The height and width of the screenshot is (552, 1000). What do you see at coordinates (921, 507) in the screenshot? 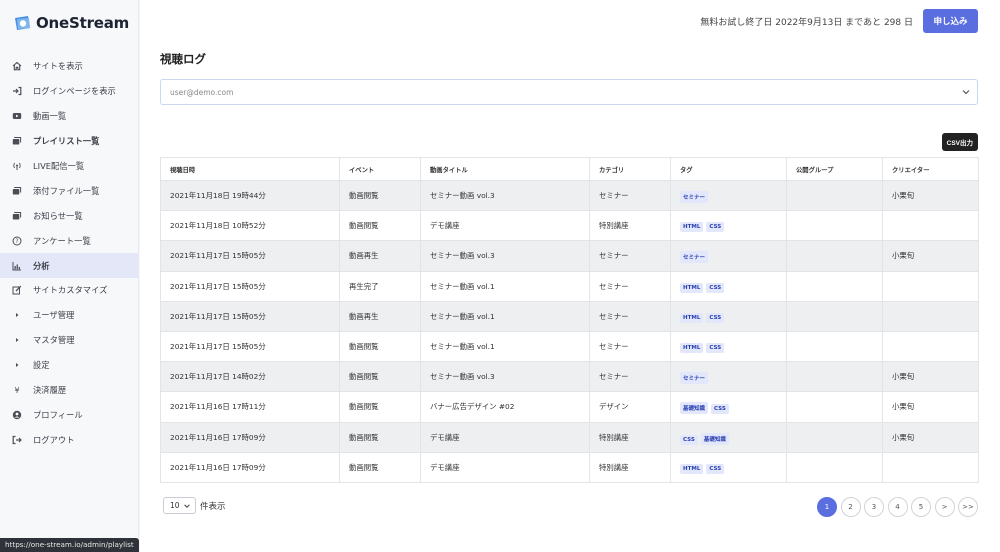
I see `page-button: 5` at bounding box center [921, 507].